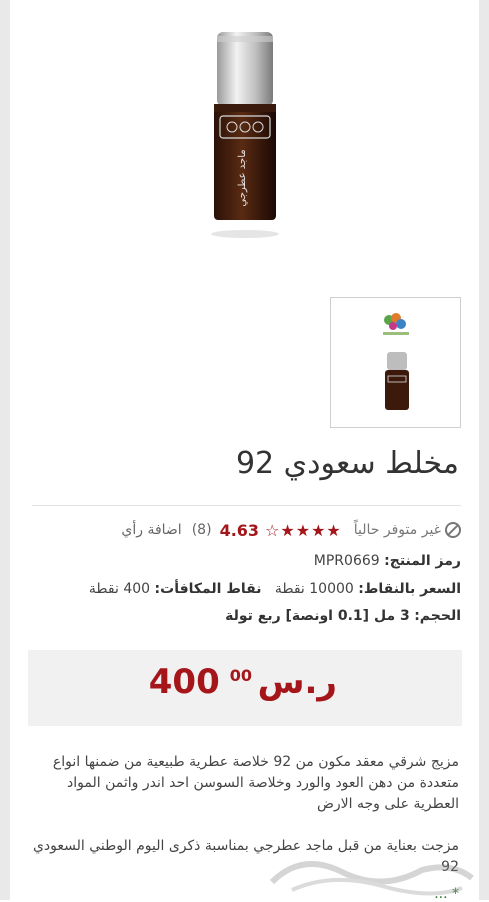 The image size is (489, 902). I want to click on page-frame-right, so click(484, 450).